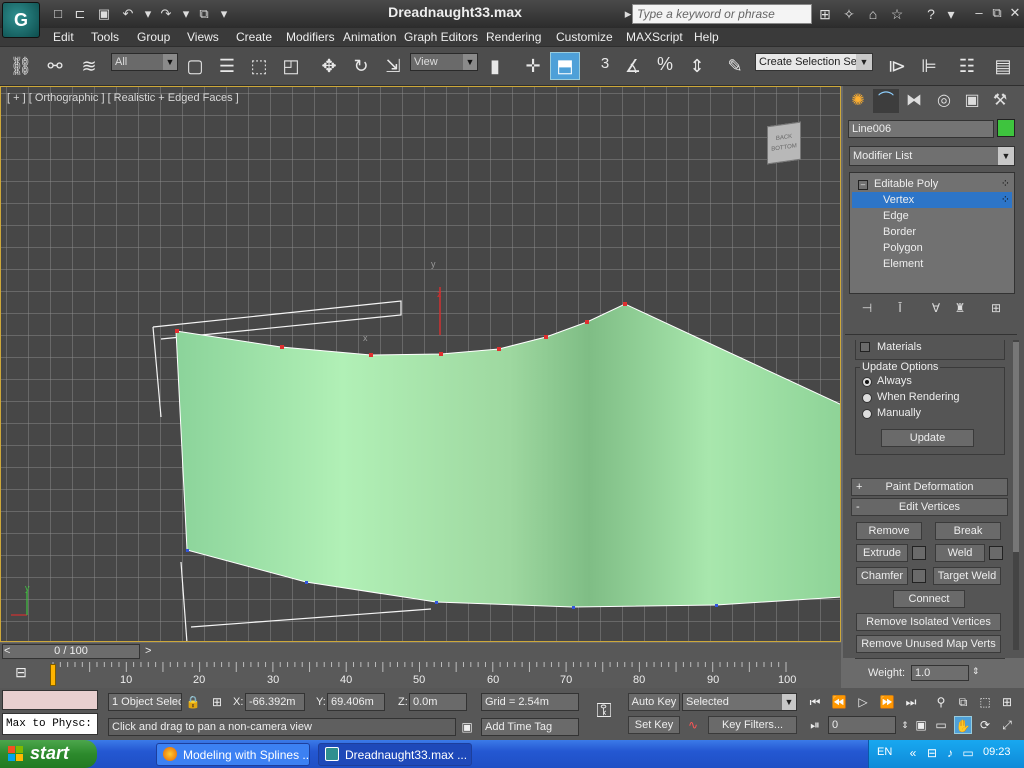 The width and height of the screenshot is (1024, 768). I want to click on communication-center-icon: ⌂, so click(873, 14).